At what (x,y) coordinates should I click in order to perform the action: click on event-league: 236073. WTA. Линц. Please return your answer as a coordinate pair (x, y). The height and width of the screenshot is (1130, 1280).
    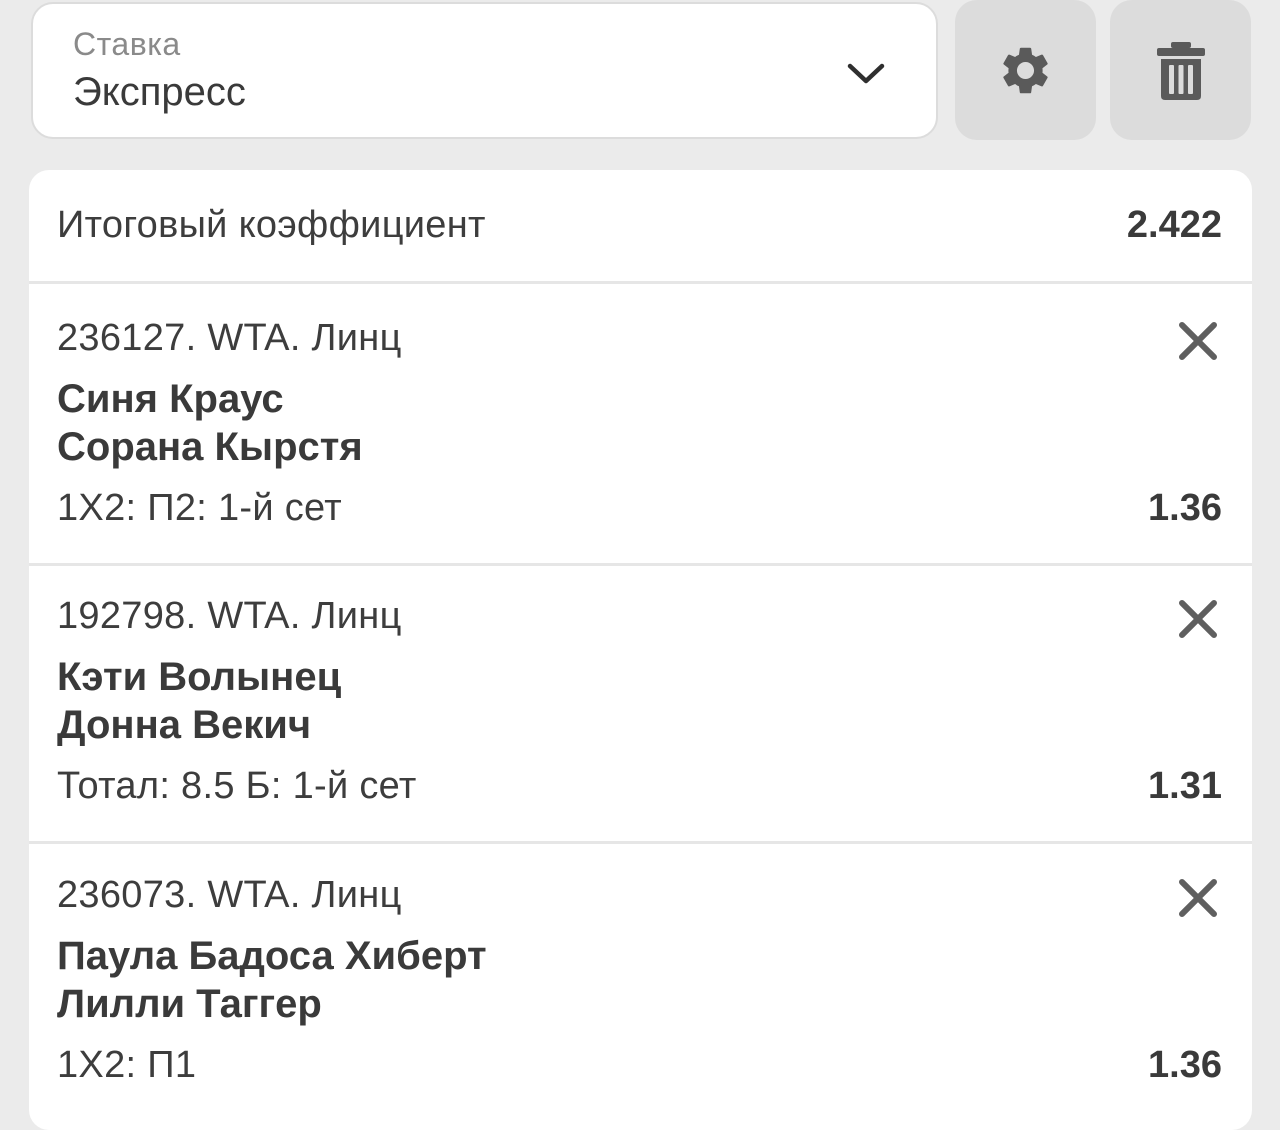
    Looking at the image, I should click on (229, 895).